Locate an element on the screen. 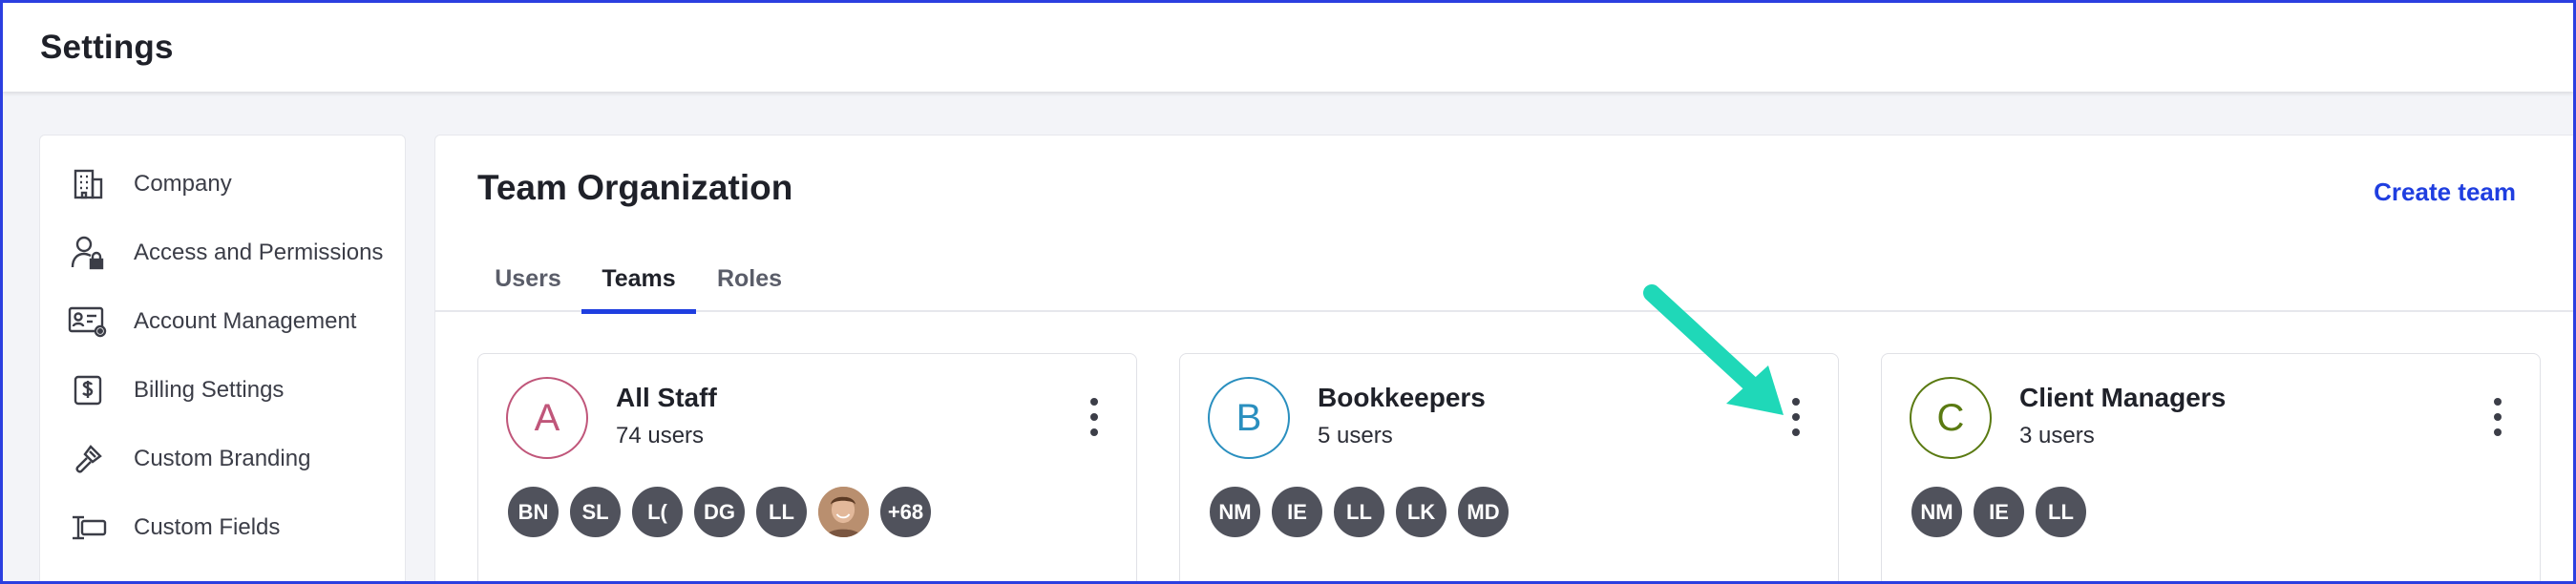 This screenshot has height=584, width=2576. sidebar-item-account-management: Account Management is located at coordinates (222, 321).